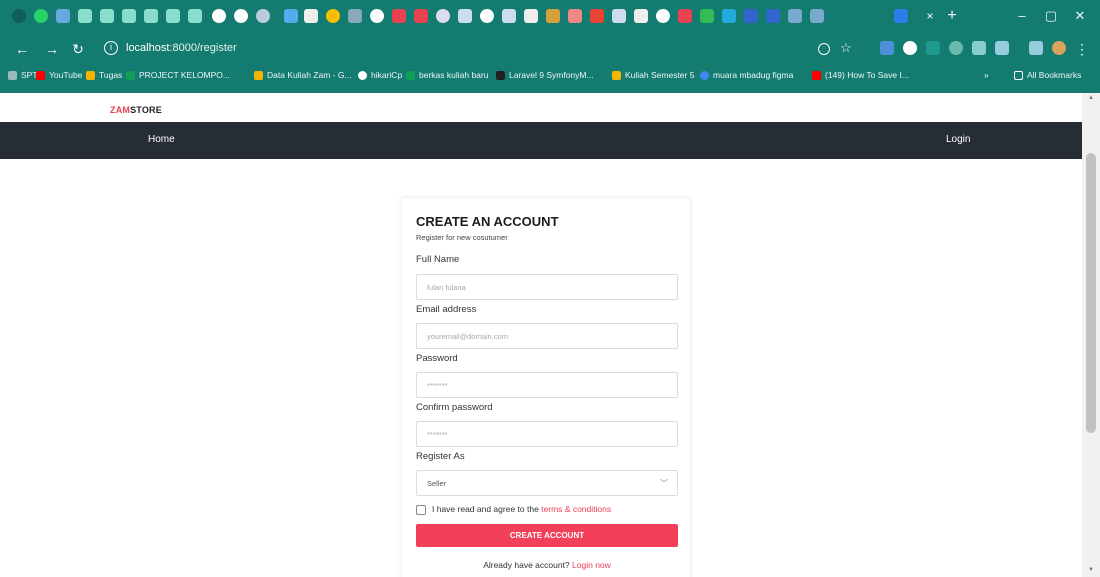  What do you see at coordinates (1047, 75) in the screenshot?
I see `all-bookmarks-button: All Bookmarks` at bounding box center [1047, 75].